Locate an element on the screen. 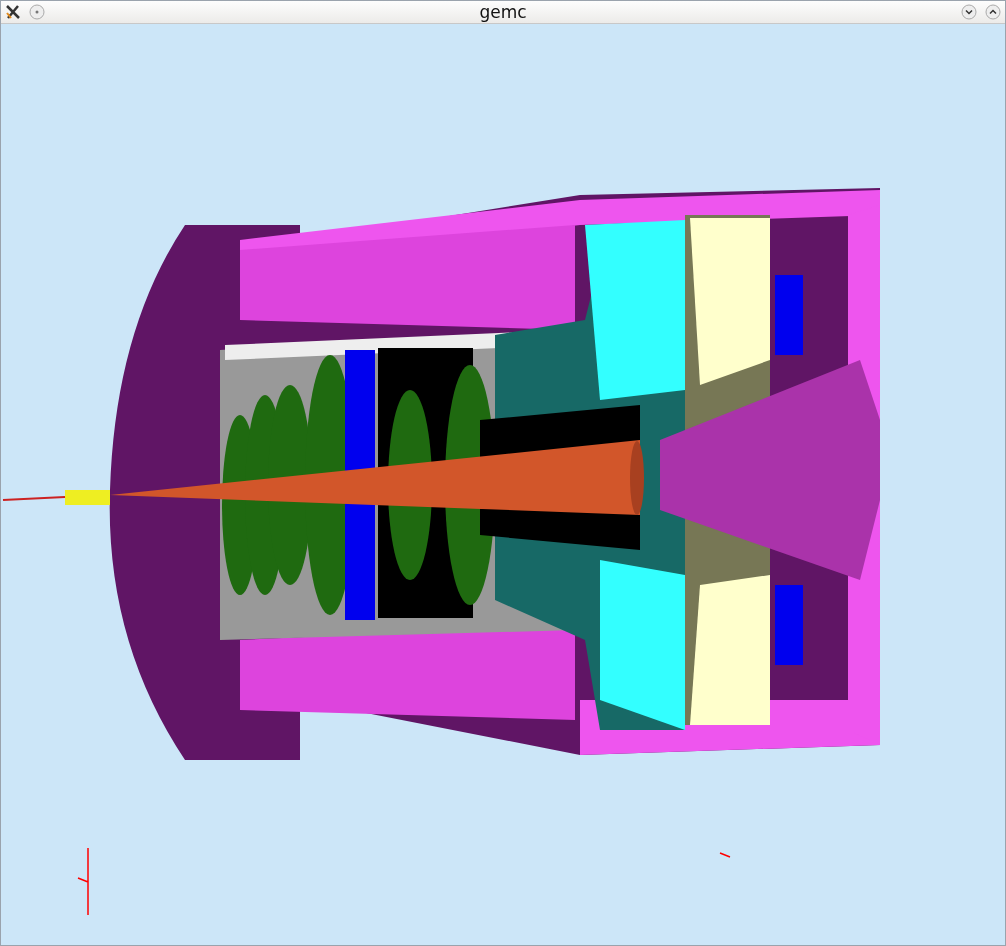  maximize-button is located at coordinates (993, 12).